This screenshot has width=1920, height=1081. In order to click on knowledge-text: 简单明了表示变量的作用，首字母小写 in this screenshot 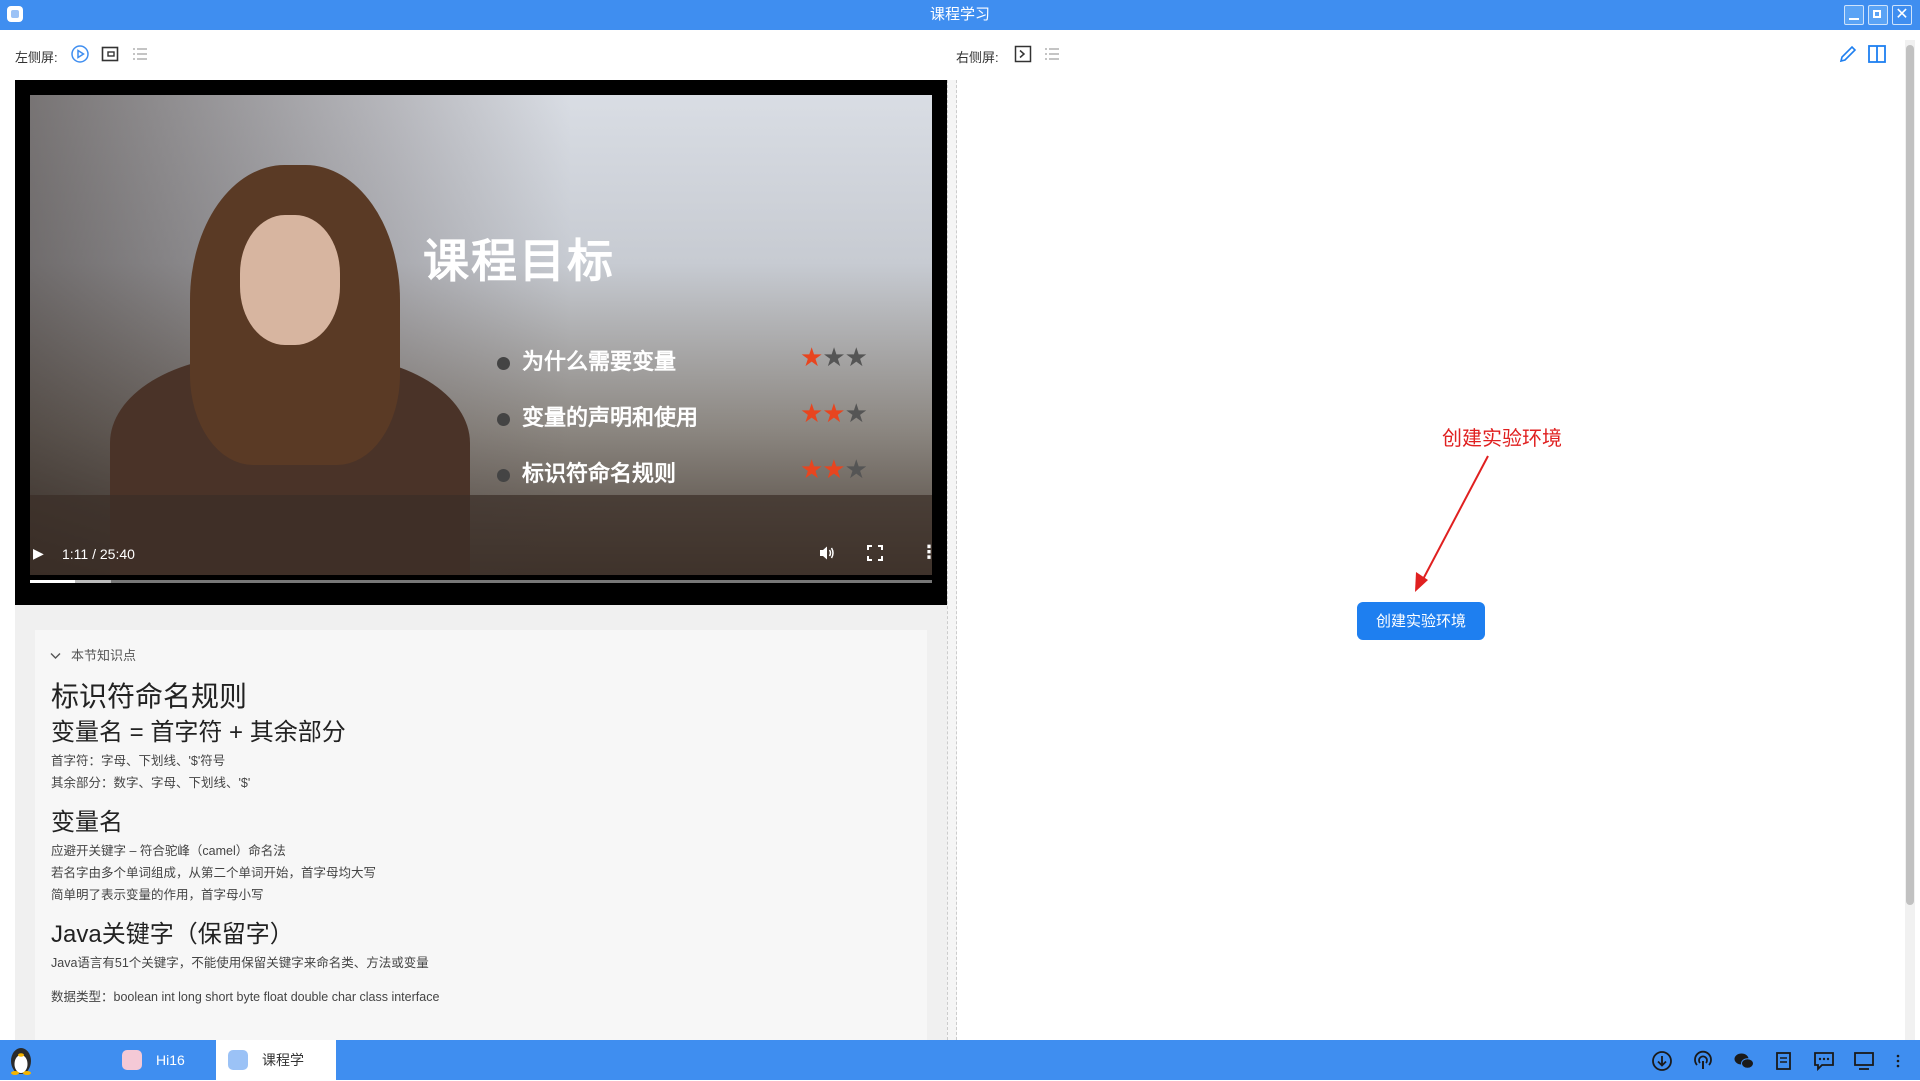, I will do `click(157, 895)`.